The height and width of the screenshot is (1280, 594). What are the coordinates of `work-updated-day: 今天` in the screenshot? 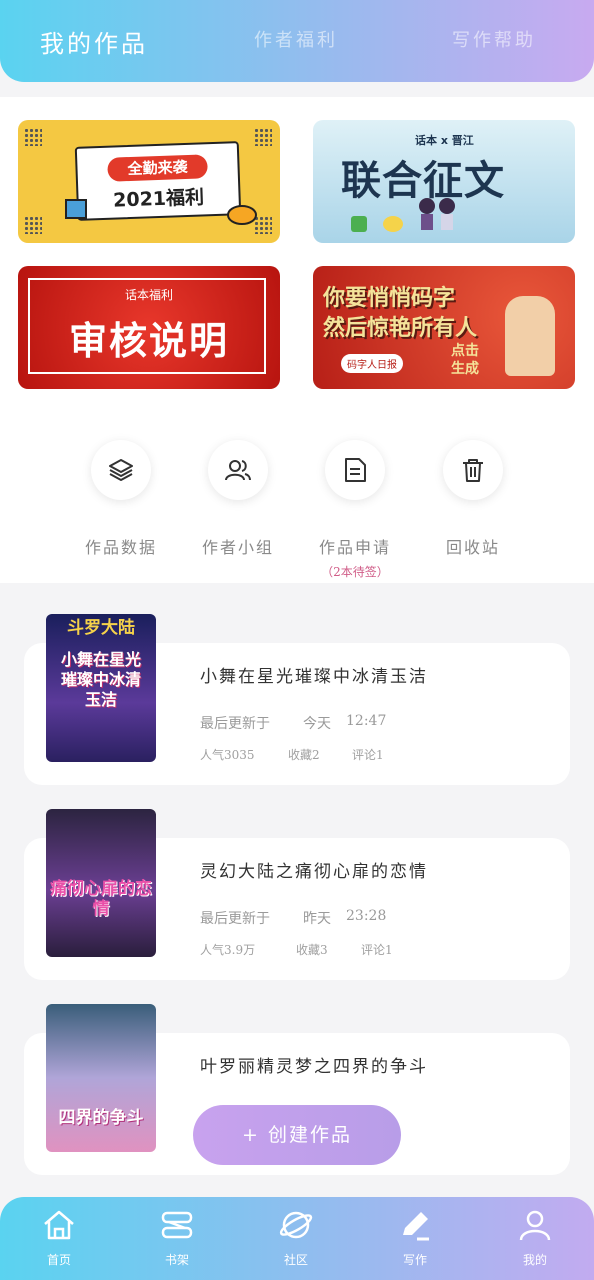 It's located at (317, 724).